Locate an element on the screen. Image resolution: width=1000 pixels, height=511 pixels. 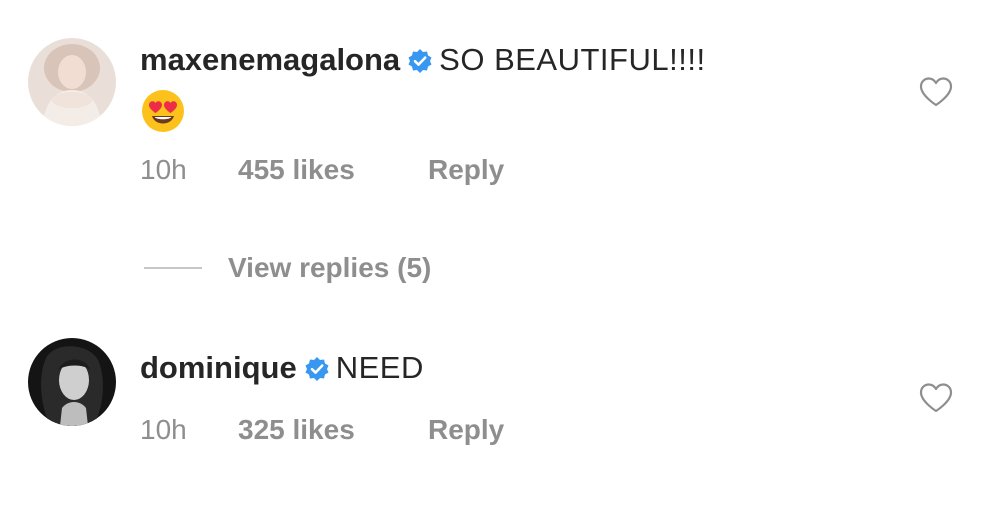
view-replies-button: View replies (5) is located at coordinates (287, 268).